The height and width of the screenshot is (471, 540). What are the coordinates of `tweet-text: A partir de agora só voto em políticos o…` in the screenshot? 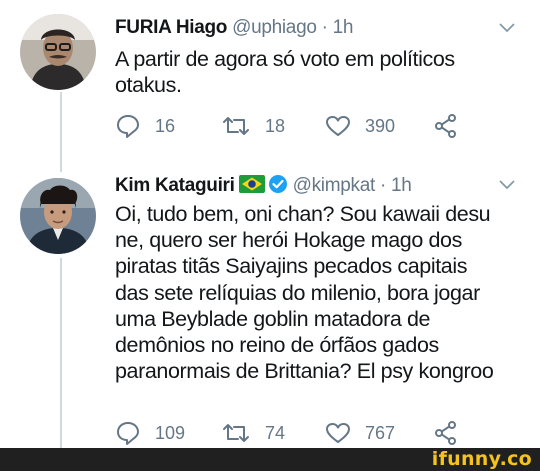 It's located at (312, 72).